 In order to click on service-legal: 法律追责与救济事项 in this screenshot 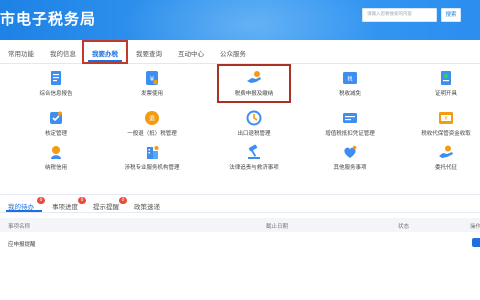, I will do `click(254, 157)`.